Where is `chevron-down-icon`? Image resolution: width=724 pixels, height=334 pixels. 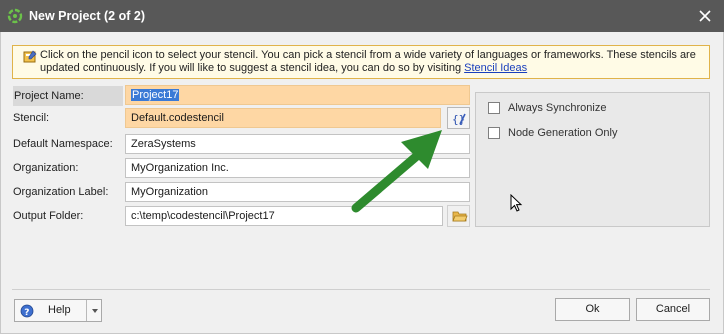
chevron-down-icon is located at coordinates (95, 311).